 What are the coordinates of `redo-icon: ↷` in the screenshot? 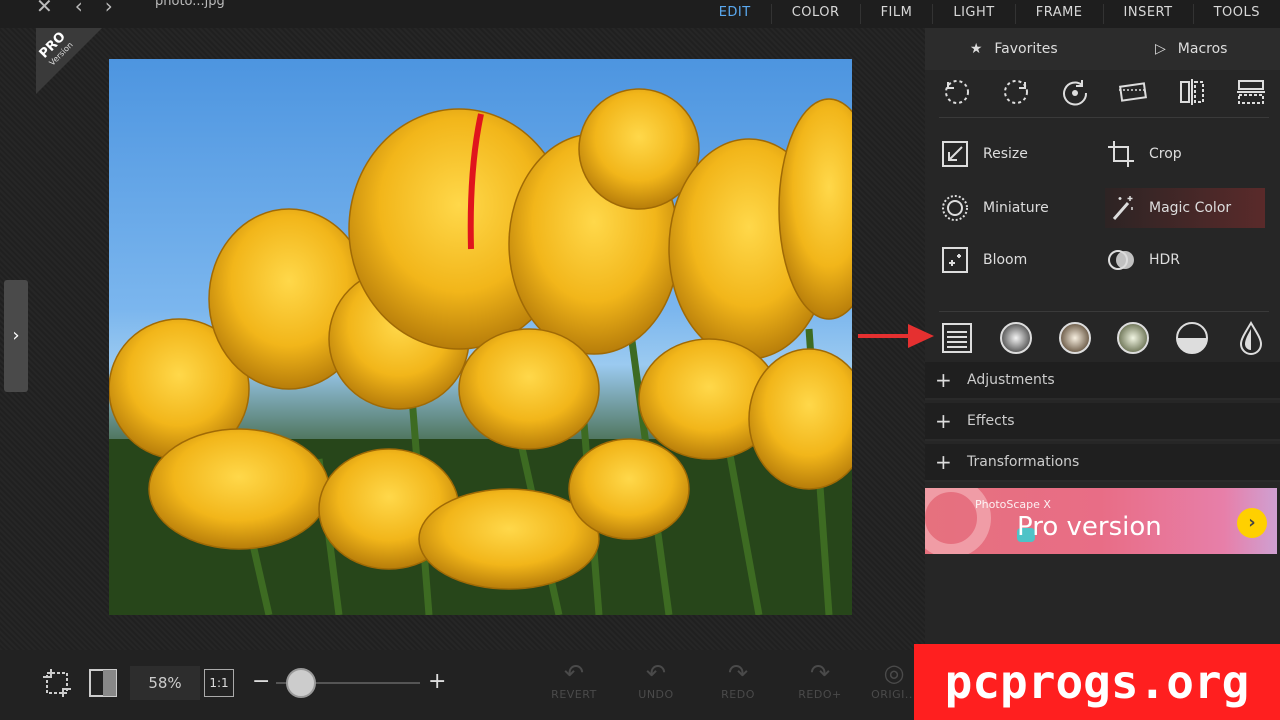 It's located at (738, 673).